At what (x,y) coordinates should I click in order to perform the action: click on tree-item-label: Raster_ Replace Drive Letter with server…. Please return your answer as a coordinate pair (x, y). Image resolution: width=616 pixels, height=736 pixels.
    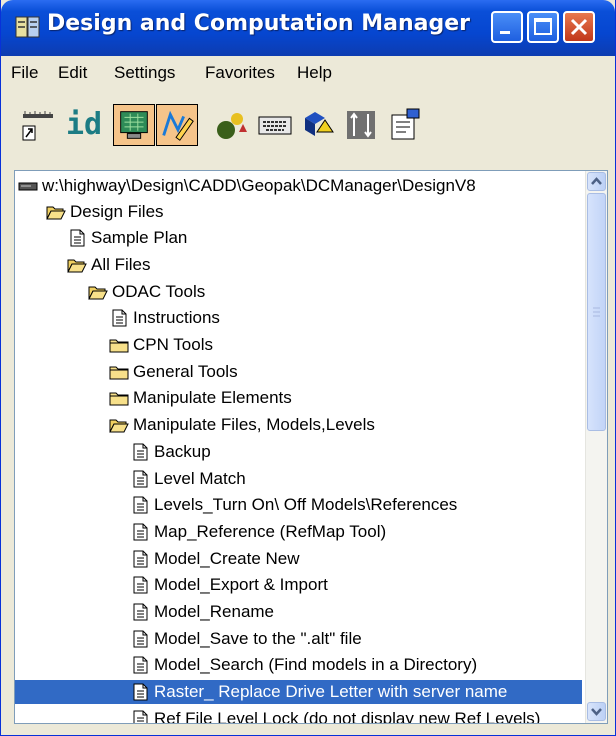
    Looking at the image, I should click on (331, 692).